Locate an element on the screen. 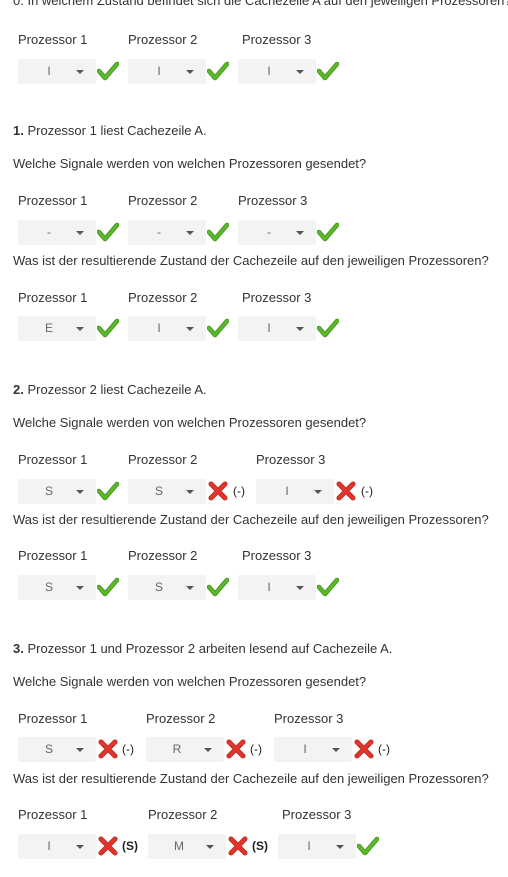 Image resolution: width=508 pixels, height=877 pixels. step1-signal-select-p1: - is located at coordinates (57, 232).